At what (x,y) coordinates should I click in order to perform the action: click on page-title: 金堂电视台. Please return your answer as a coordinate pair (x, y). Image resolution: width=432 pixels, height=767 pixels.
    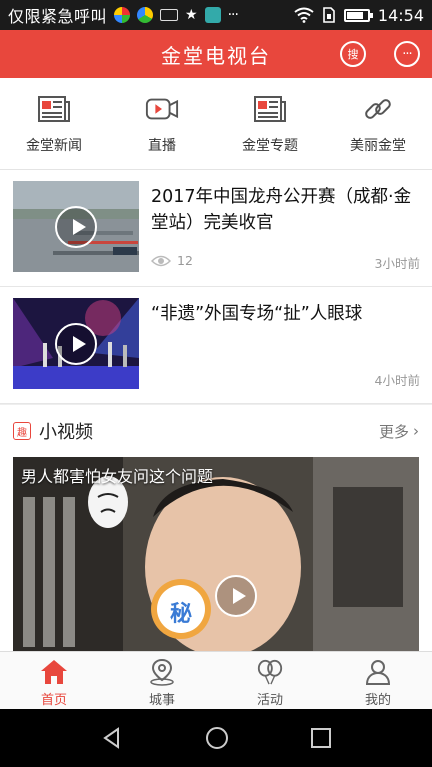
    Looking at the image, I should click on (216, 55).